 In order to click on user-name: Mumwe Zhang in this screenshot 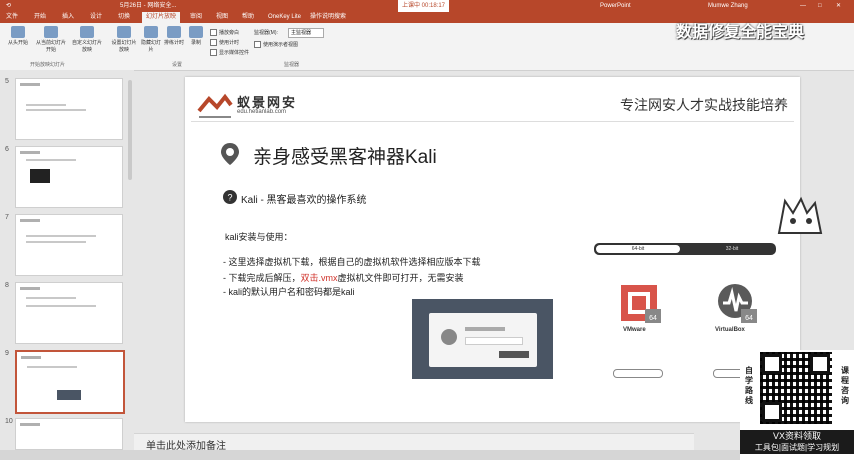, I will do `click(728, 6)`.